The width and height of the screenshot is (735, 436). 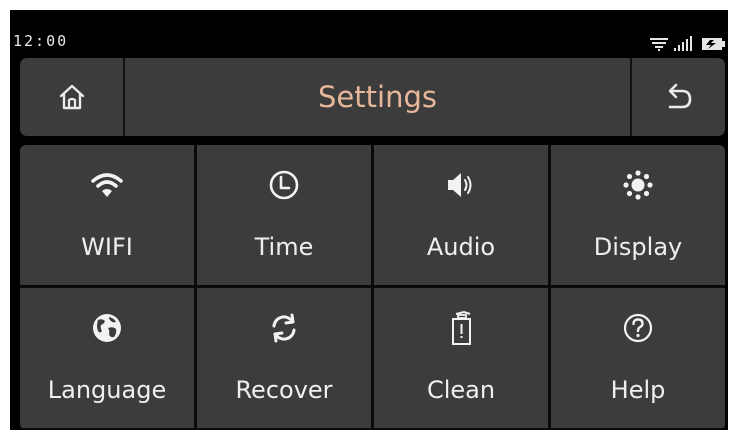 I want to click on back-arrow-icon, so click(x=679, y=96).